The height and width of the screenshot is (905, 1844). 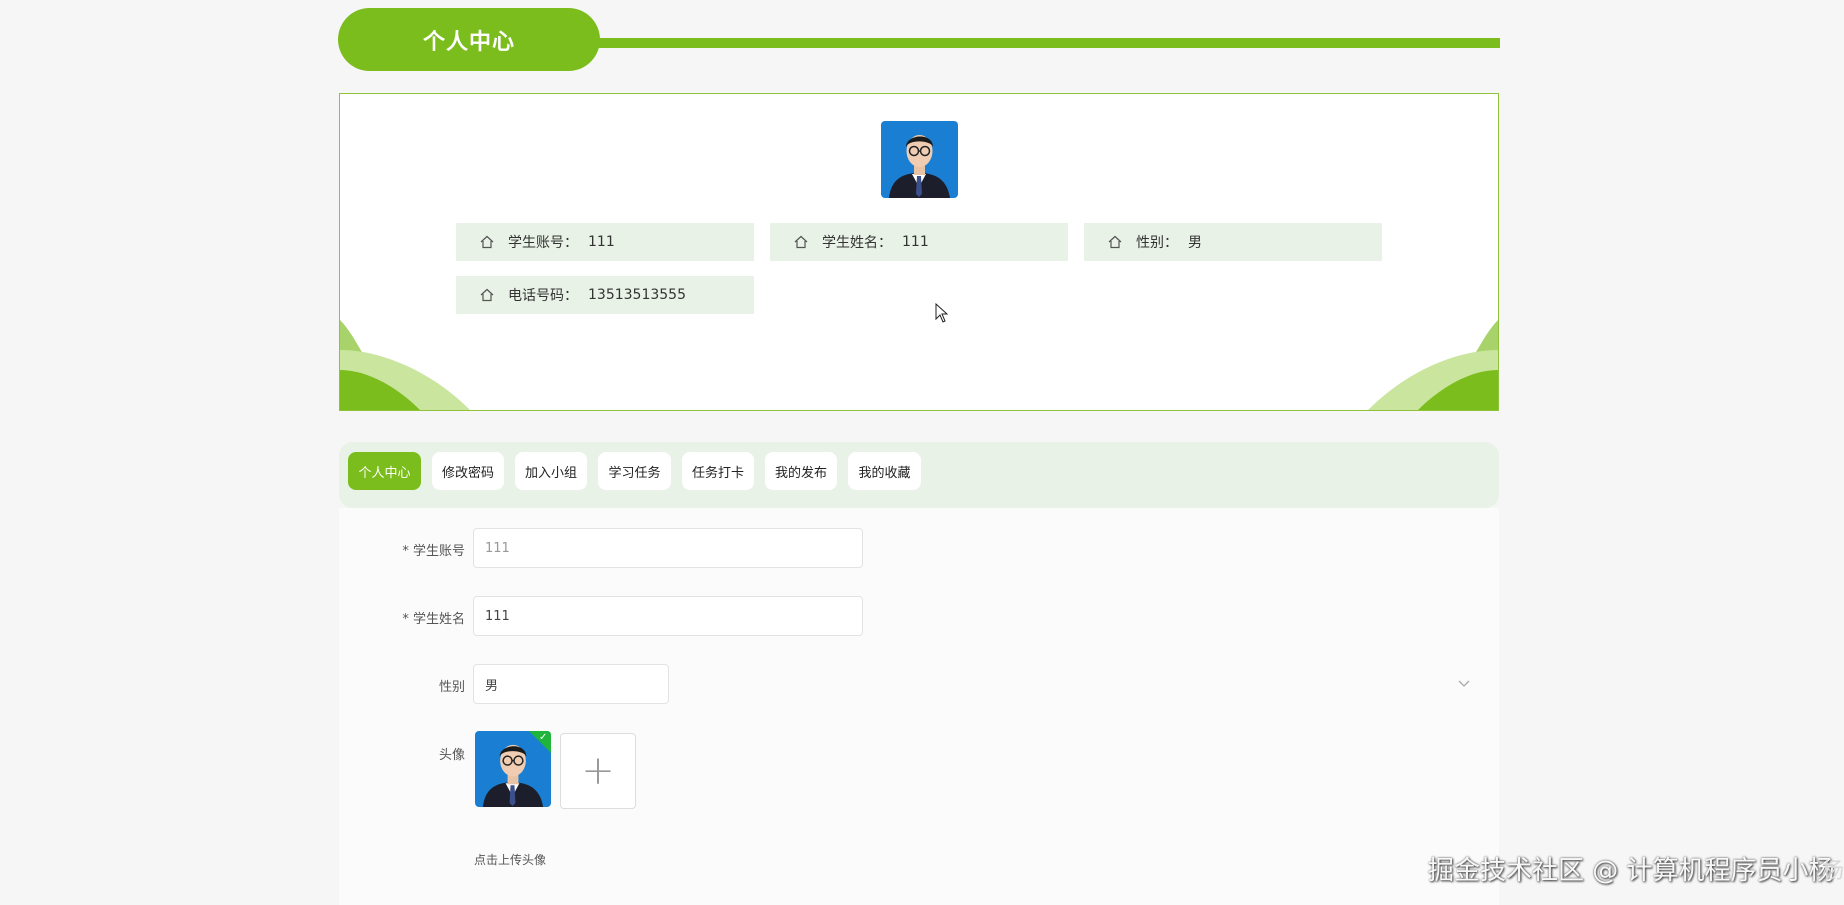 I want to click on upload-plus-button: +, so click(x=598, y=771).